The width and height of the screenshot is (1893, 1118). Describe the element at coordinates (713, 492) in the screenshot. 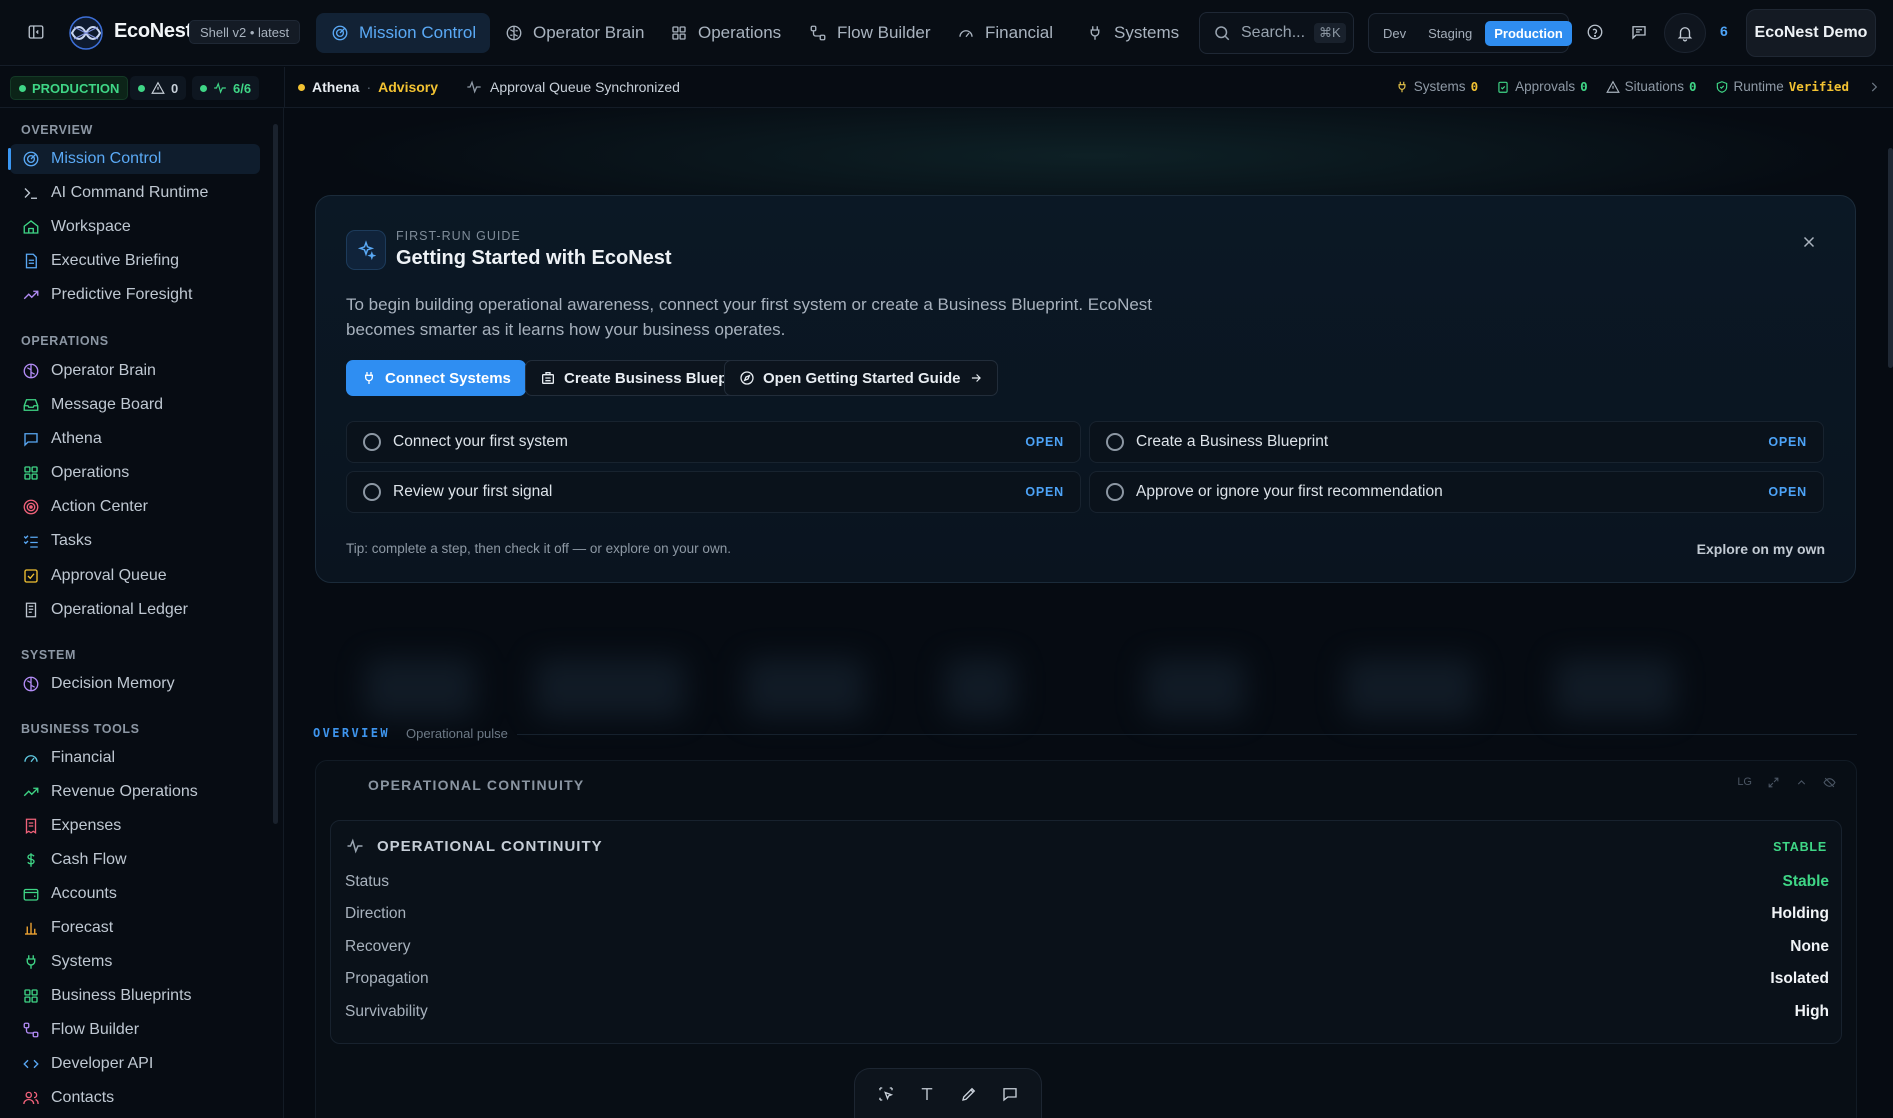

I see `step-review-signal: Review your first signal OPEN` at that location.